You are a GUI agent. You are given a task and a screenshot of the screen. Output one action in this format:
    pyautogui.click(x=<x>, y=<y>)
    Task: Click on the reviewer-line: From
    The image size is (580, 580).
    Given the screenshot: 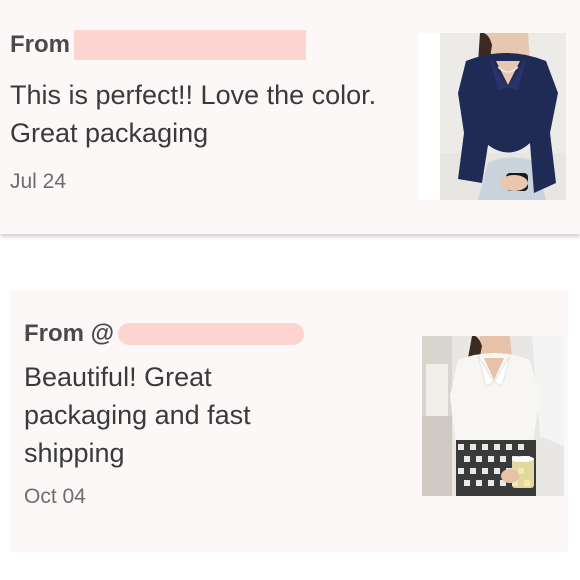 What is the action you would take?
    pyautogui.click(x=158, y=45)
    